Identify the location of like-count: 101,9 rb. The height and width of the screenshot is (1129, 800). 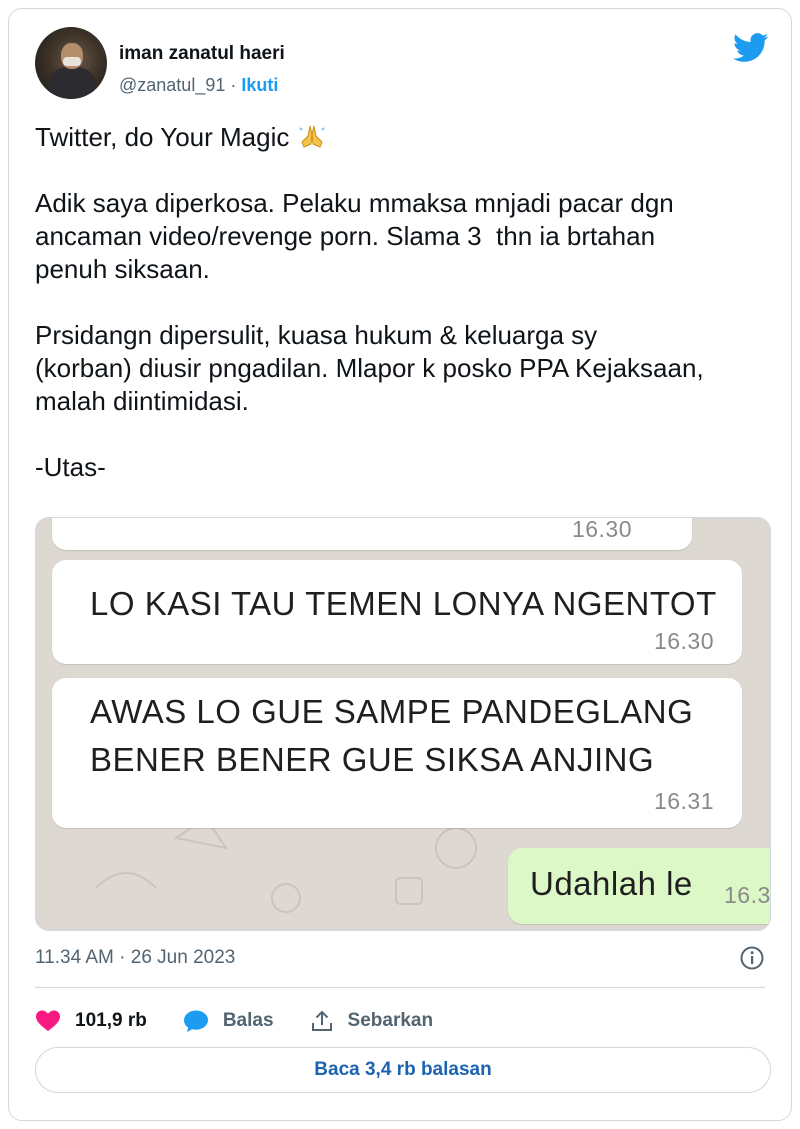
(111, 1020).